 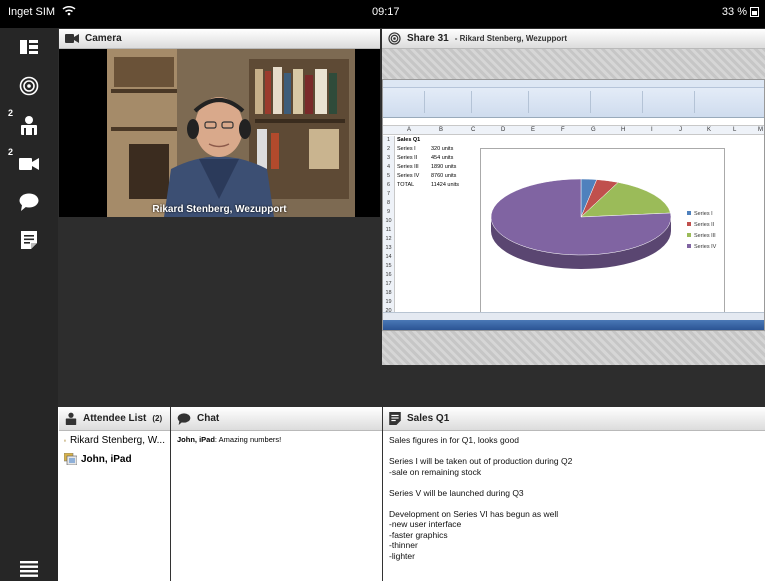 I want to click on presenter-lock-icon, so click(x=65, y=440).